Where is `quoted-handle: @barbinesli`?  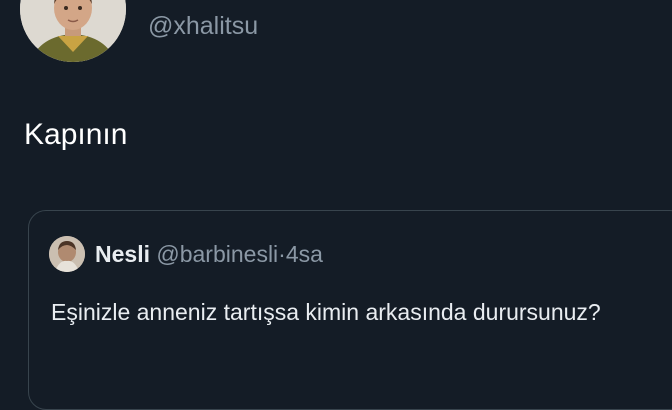
quoted-handle: @barbinesli is located at coordinates (217, 254).